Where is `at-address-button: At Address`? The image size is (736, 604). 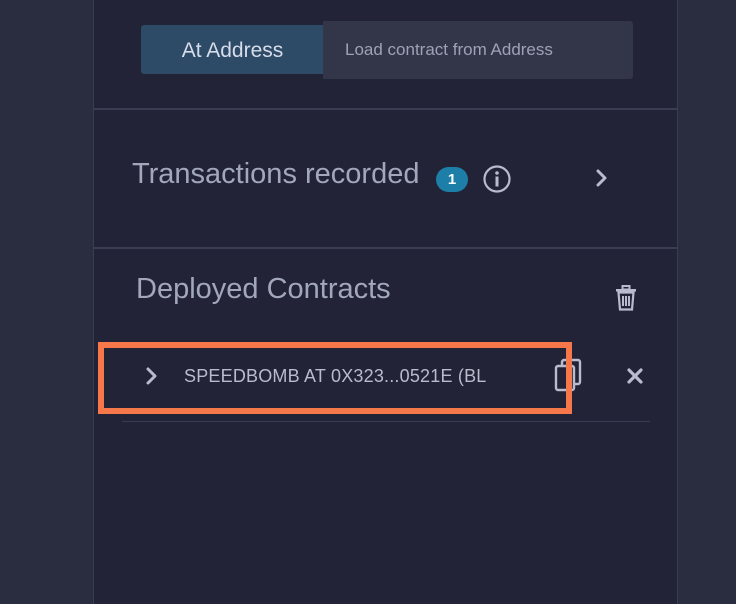
at-address-button: At Address is located at coordinates (232, 49).